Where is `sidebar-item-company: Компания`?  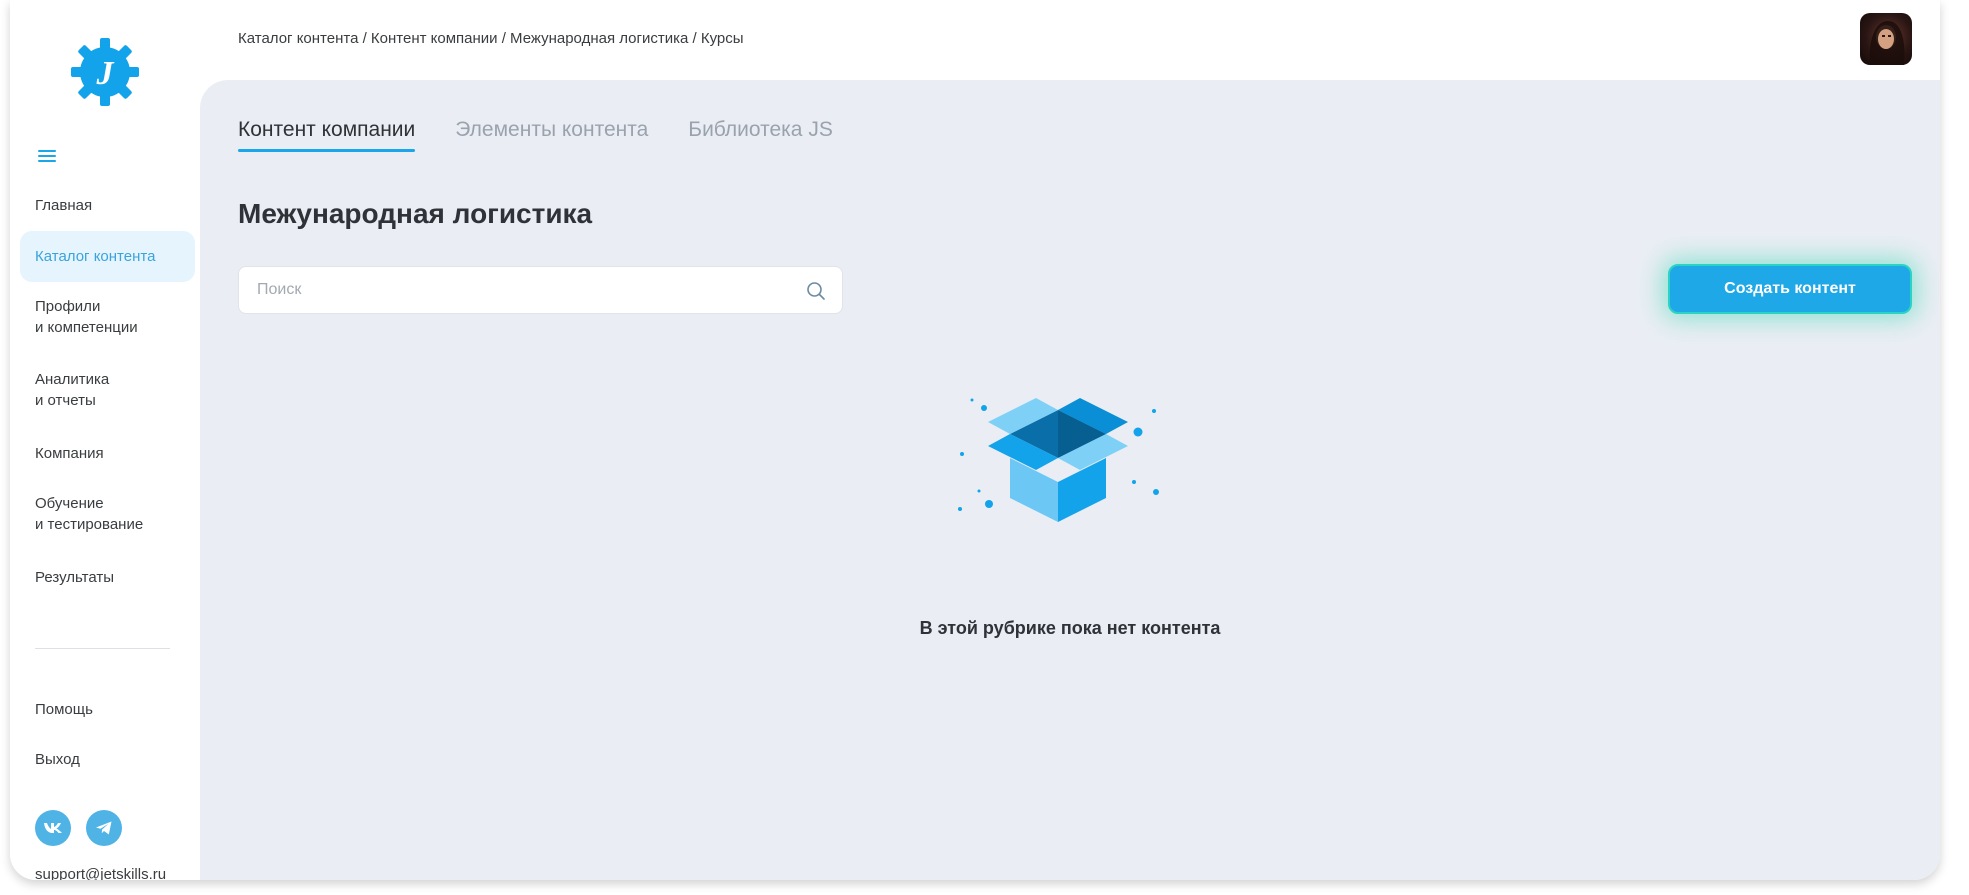
sidebar-item-company: Компания is located at coordinates (107, 453).